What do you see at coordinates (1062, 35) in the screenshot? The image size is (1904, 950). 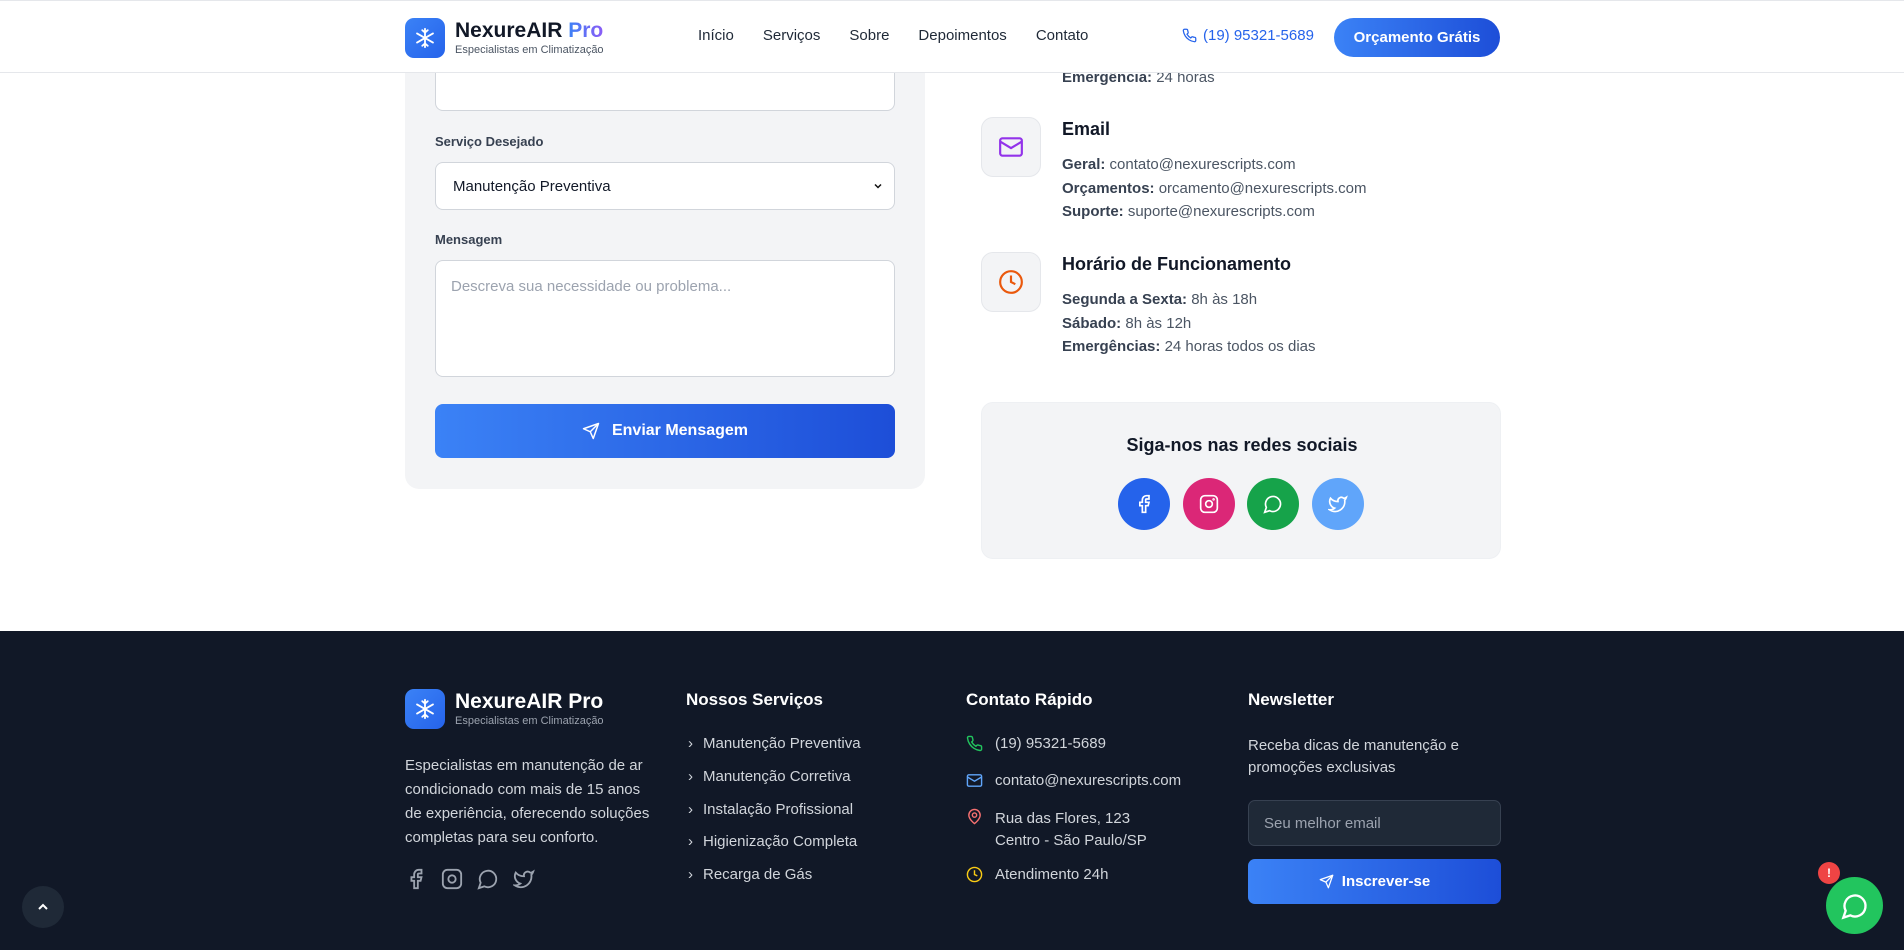 I see `nav-contato: Contato` at bounding box center [1062, 35].